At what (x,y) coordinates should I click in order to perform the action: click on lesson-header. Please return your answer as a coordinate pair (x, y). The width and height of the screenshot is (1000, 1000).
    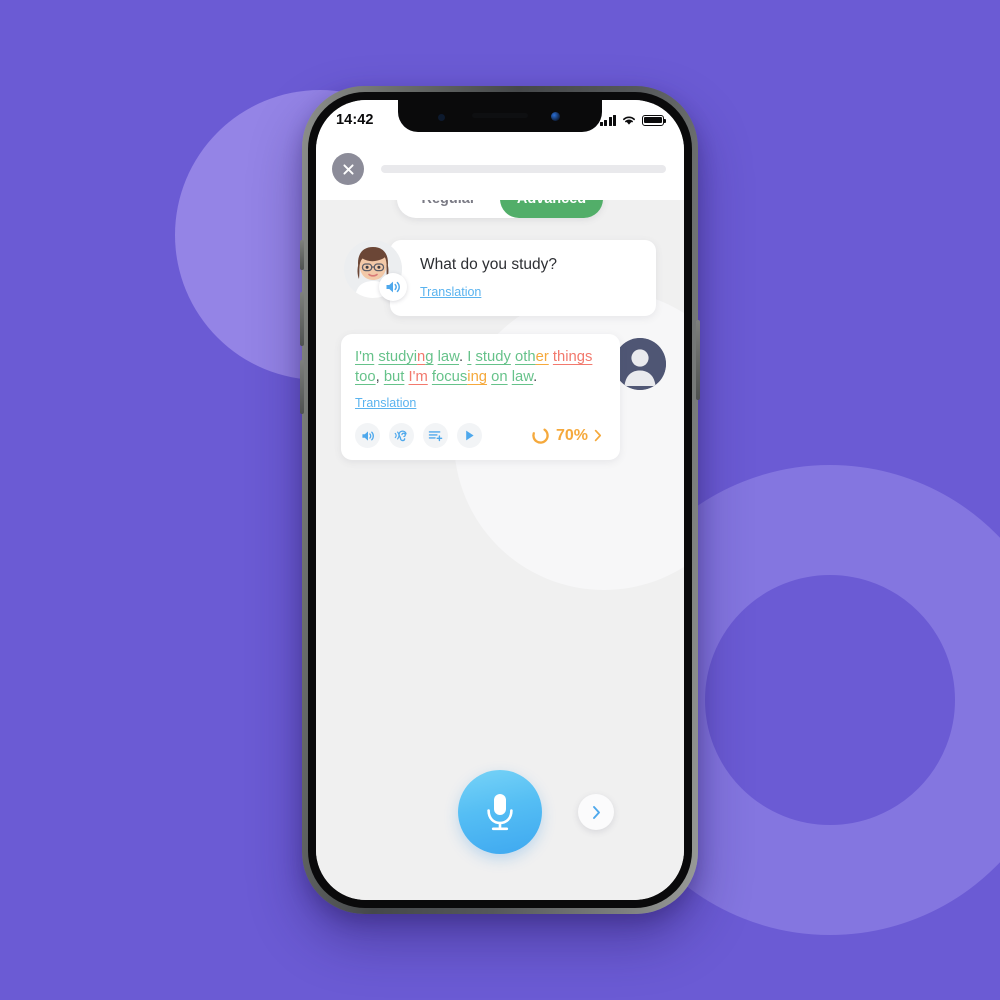
    Looking at the image, I should click on (500, 169).